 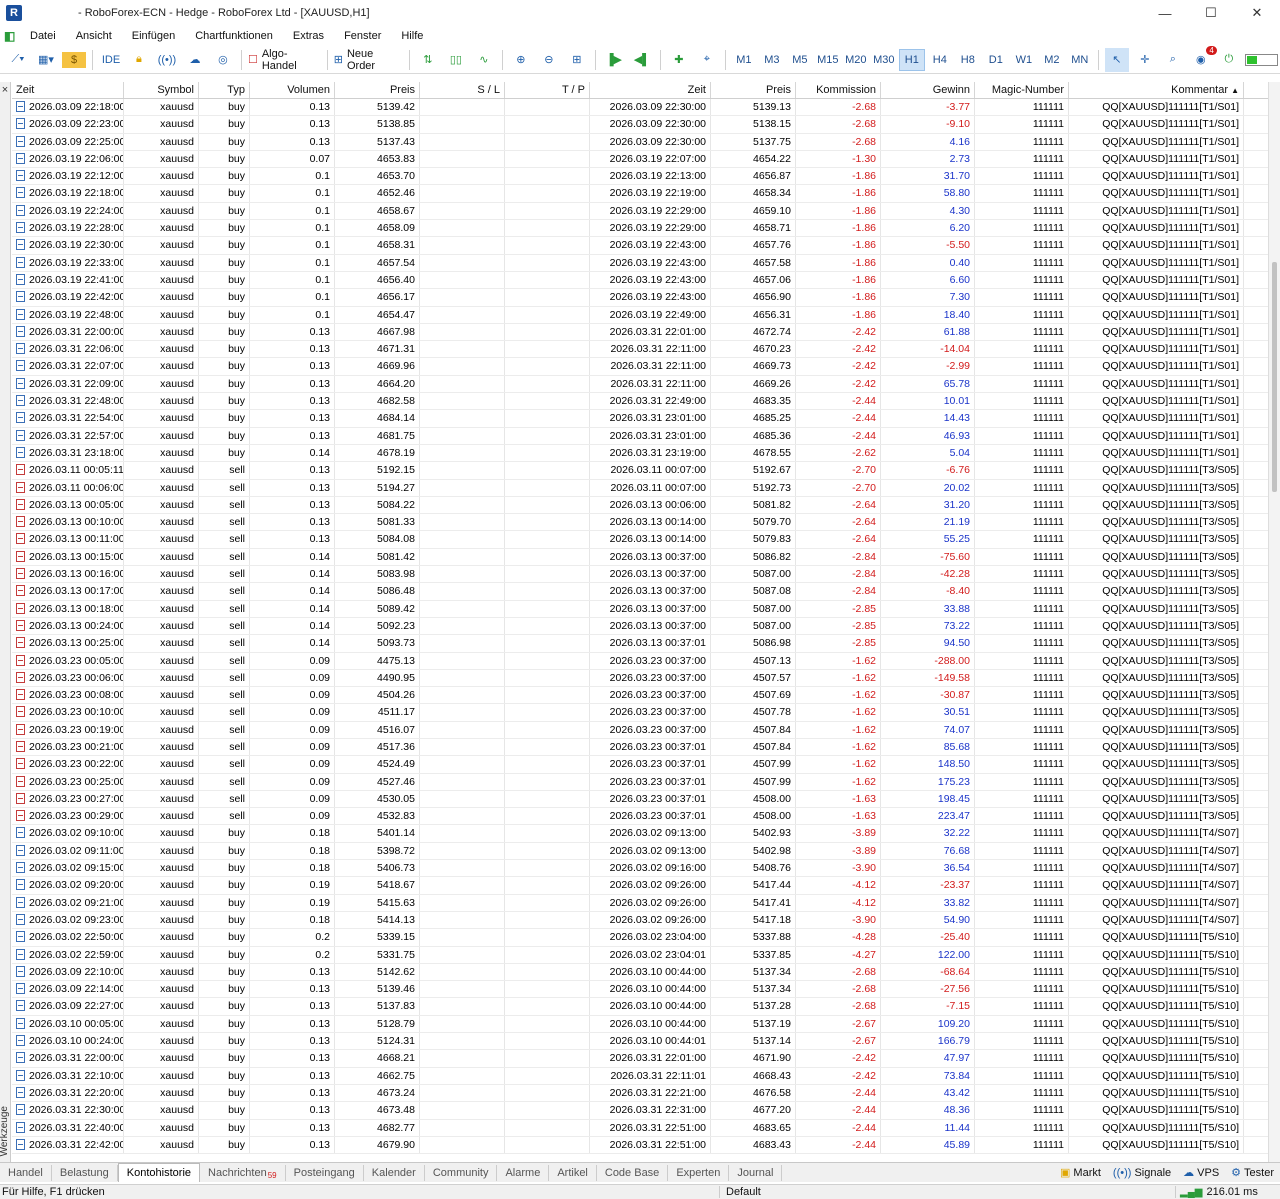 What do you see at coordinates (744, 60) in the screenshot?
I see `timeframe-m1: M1` at bounding box center [744, 60].